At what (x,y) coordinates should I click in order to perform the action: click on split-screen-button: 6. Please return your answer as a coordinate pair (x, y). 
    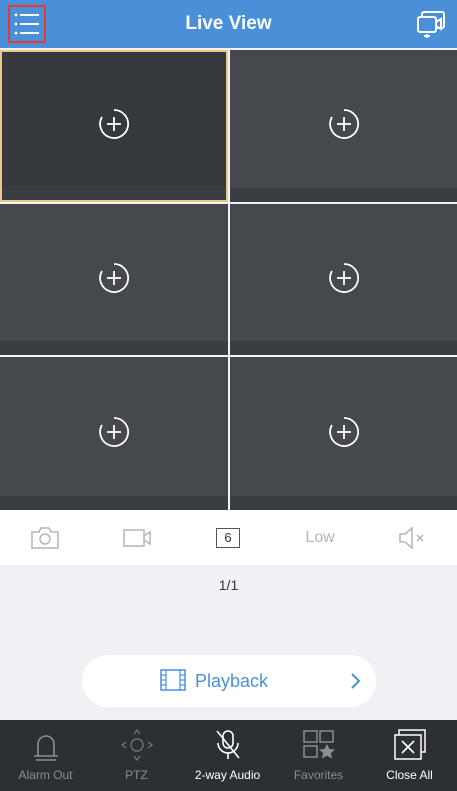
    Looking at the image, I should click on (228, 537).